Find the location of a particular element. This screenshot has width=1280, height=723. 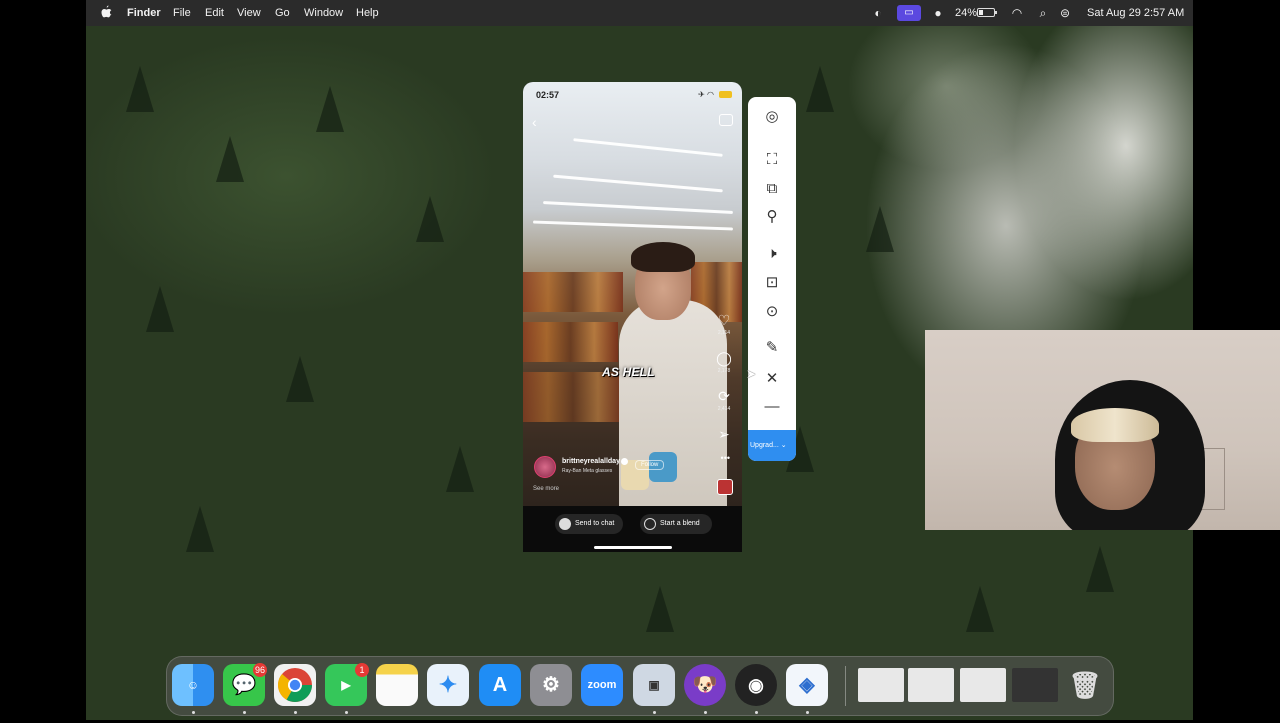

menu-go: Go is located at coordinates (282, 13).